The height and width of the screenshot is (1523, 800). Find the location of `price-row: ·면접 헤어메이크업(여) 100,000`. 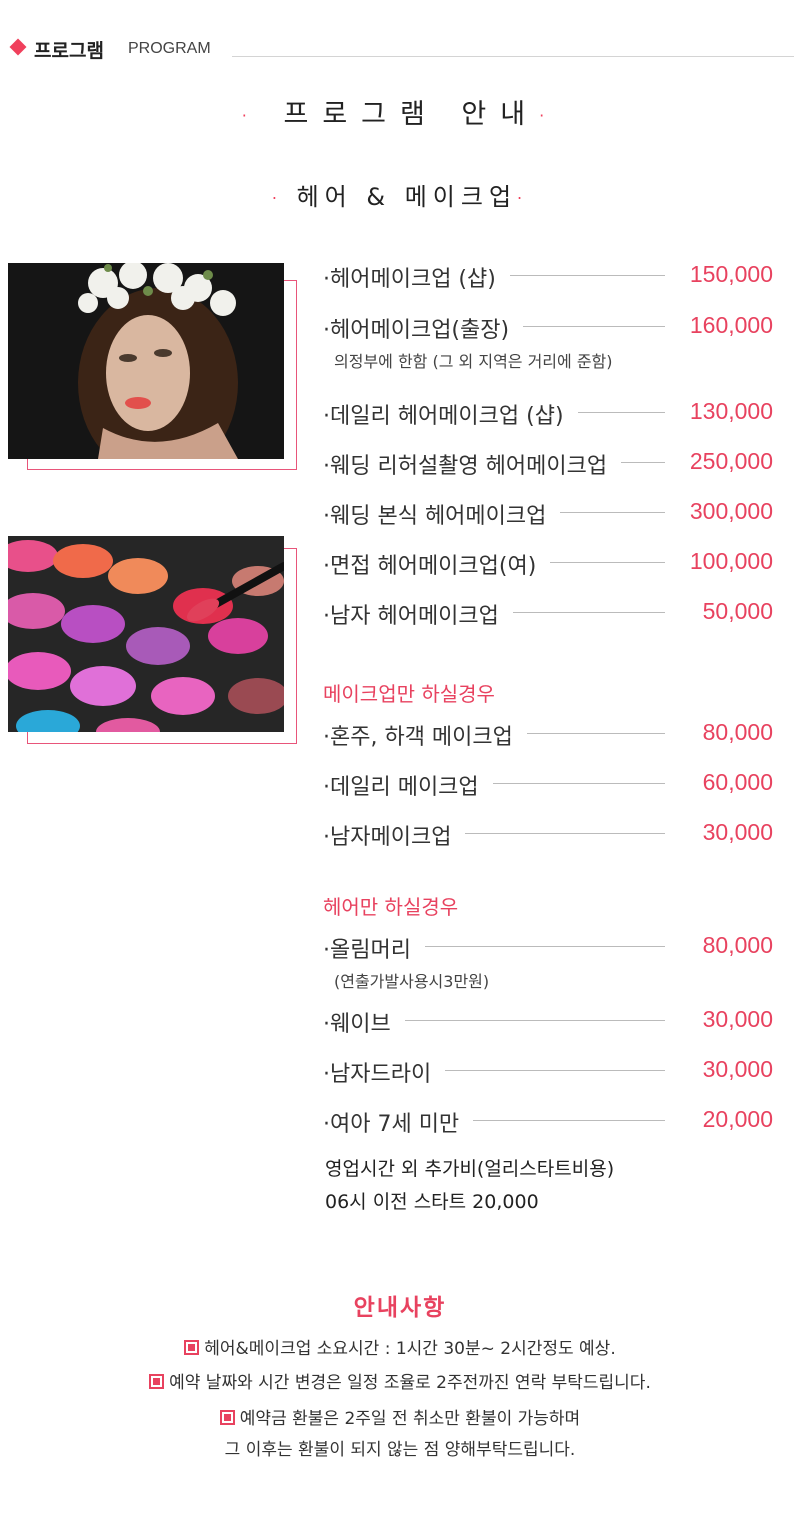

price-row: ·면접 헤어메이크업(여) 100,000 is located at coordinates (548, 564).